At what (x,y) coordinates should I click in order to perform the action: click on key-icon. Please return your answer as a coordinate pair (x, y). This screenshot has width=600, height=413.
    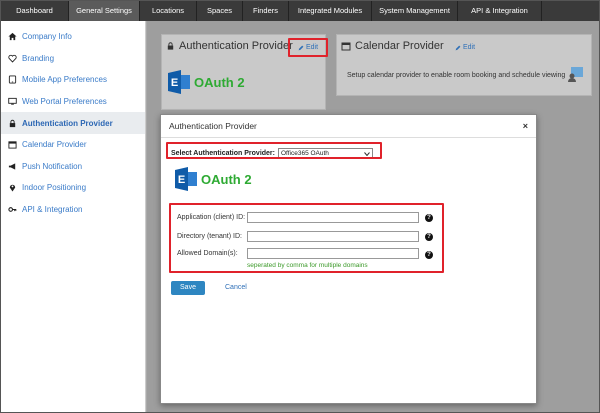
    Looking at the image, I should click on (12, 209).